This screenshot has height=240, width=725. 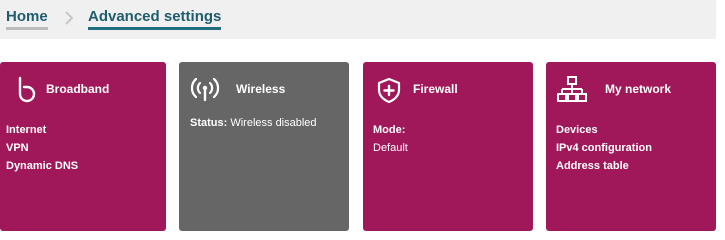 I want to click on wireless-signal-icon, so click(x=205, y=90).